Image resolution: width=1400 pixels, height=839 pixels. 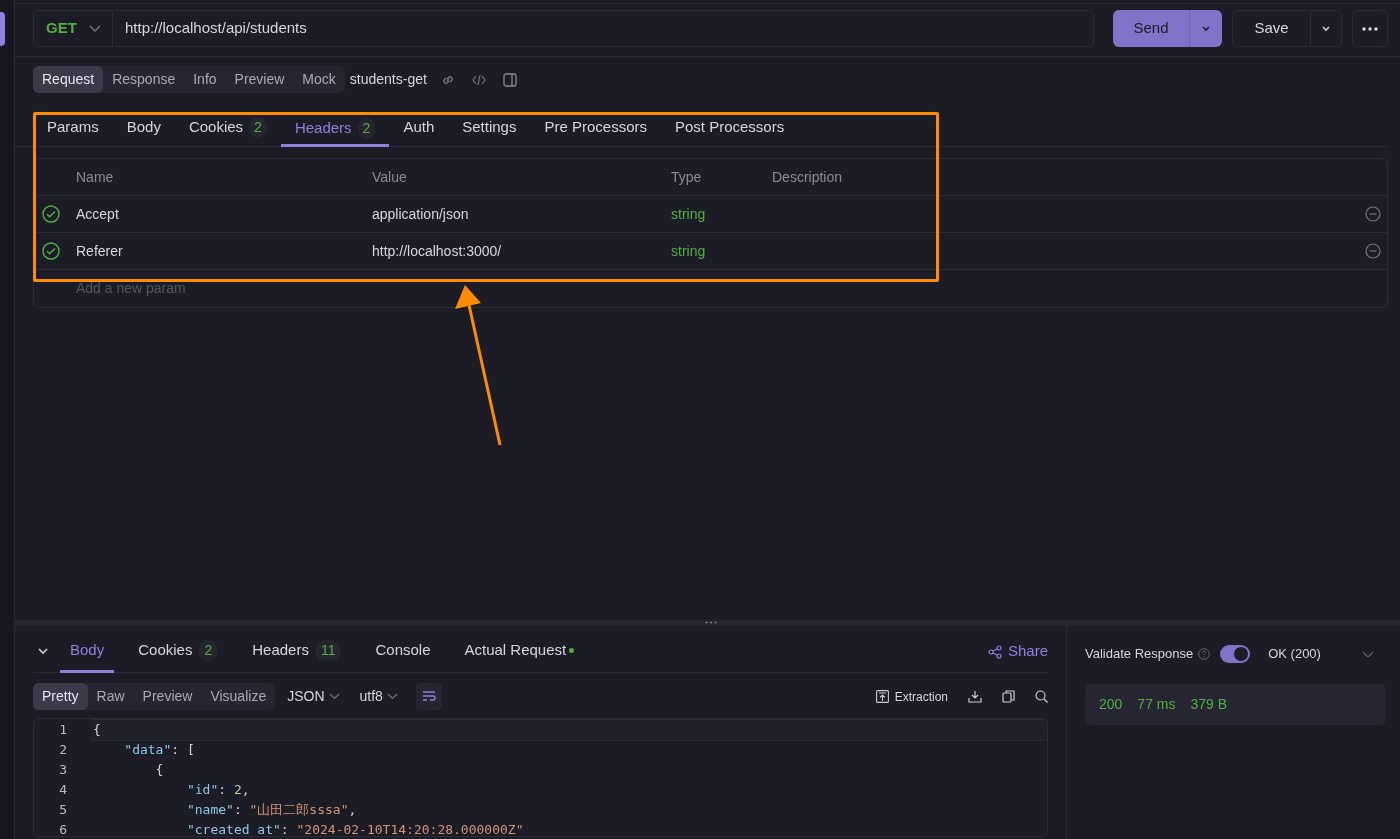 I want to click on section-tab: Cookies 2, so click(x=227, y=129).